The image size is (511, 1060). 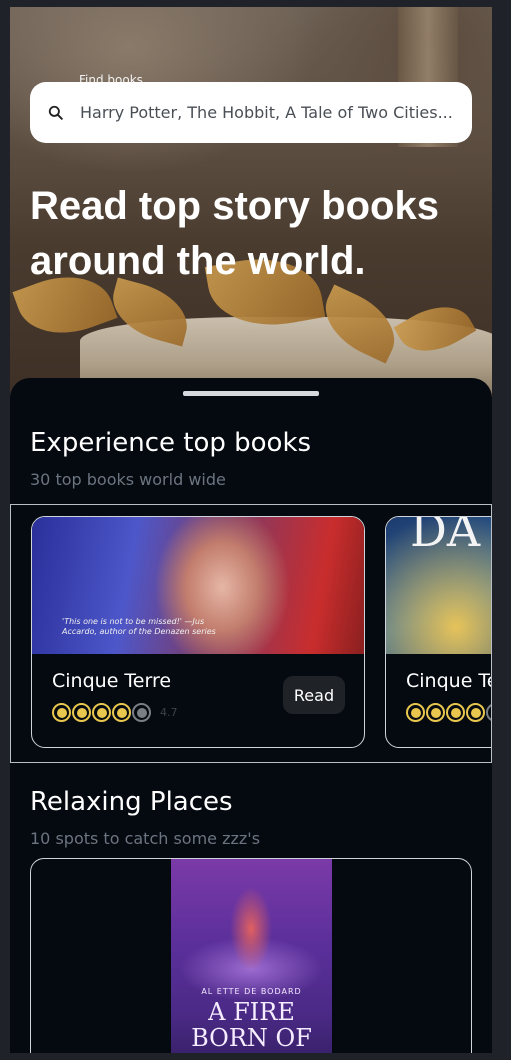 What do you see at coordinates (169, 712) in the screenshot?
I see `rating-value: 4.7` at bounding box center [169, 712].